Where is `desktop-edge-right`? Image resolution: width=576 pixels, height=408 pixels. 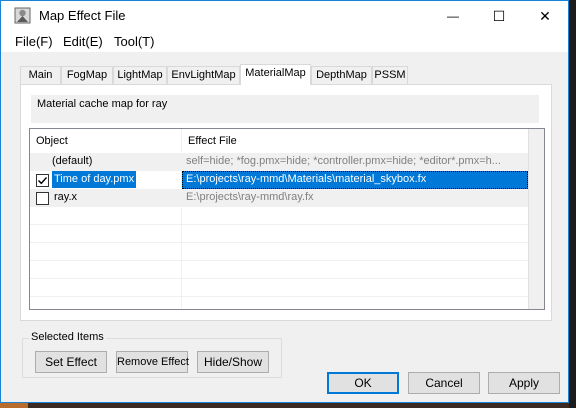 desktop-edge-right is located at coordinates (572, 204).